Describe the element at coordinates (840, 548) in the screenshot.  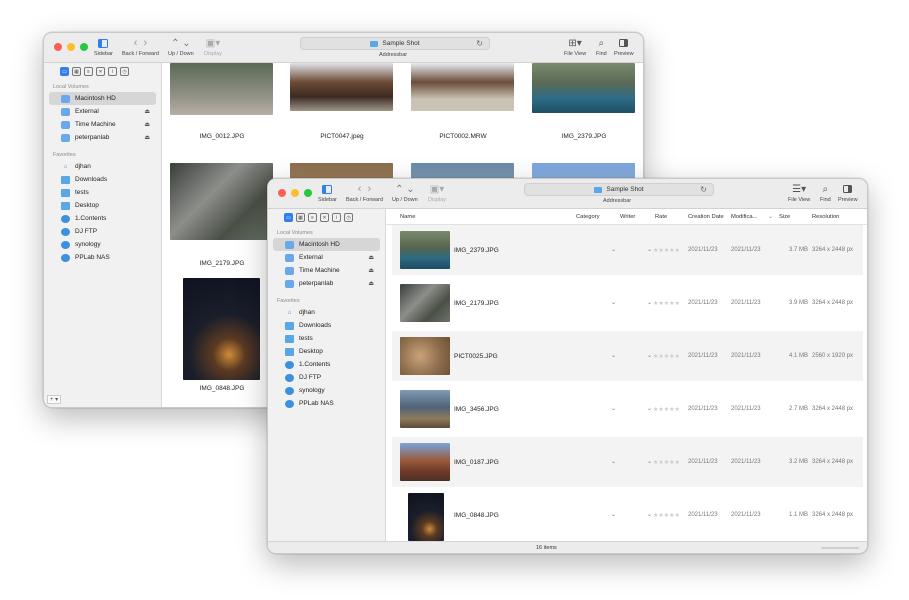
I see `zoom-slider` at that location.